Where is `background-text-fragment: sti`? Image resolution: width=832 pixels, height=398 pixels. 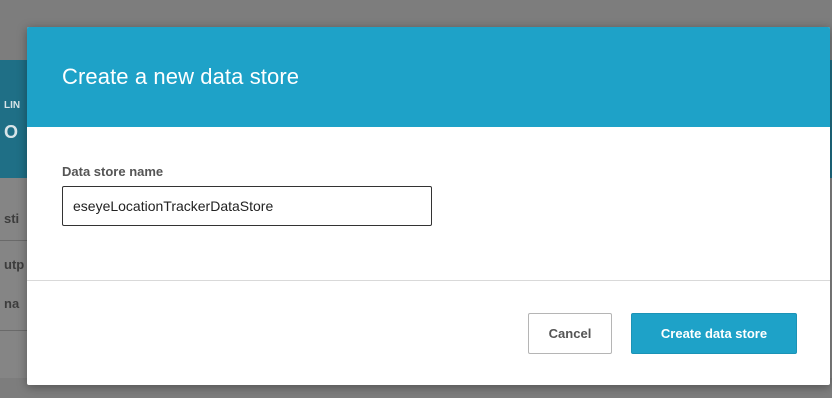 background-text-fragment: sti is located at coordinates (12, 218).